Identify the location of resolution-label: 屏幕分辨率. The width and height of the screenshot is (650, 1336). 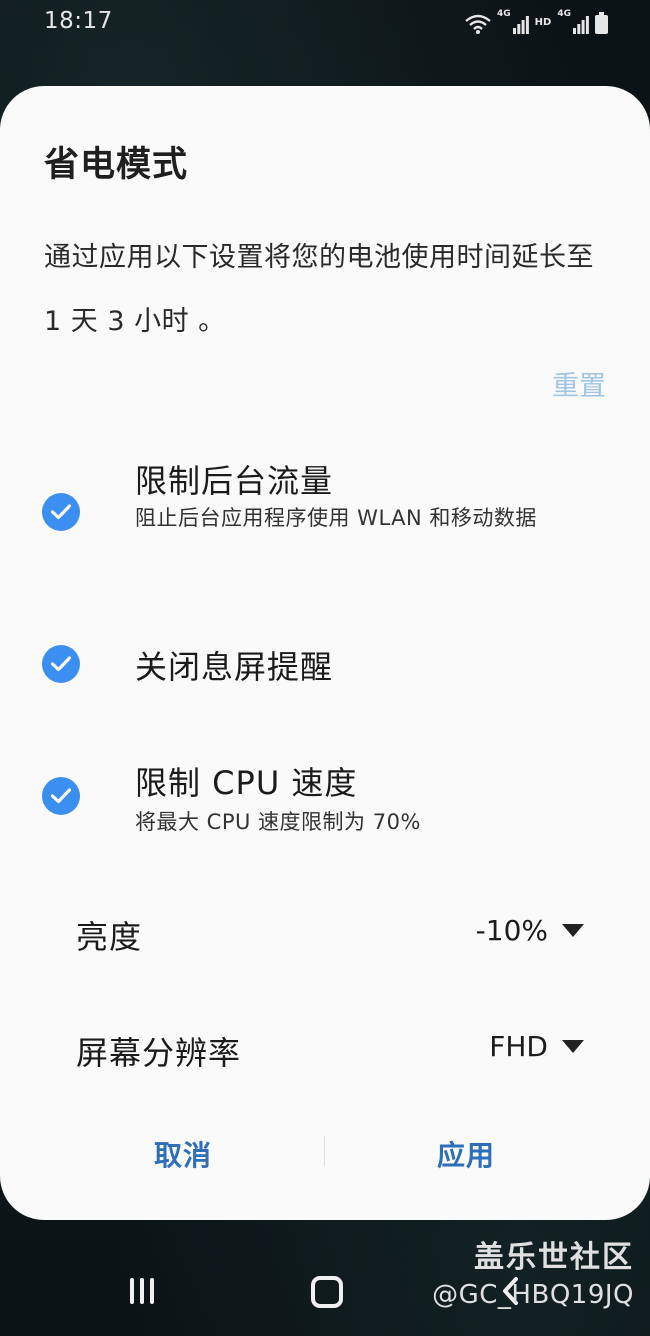
(159, 1053).